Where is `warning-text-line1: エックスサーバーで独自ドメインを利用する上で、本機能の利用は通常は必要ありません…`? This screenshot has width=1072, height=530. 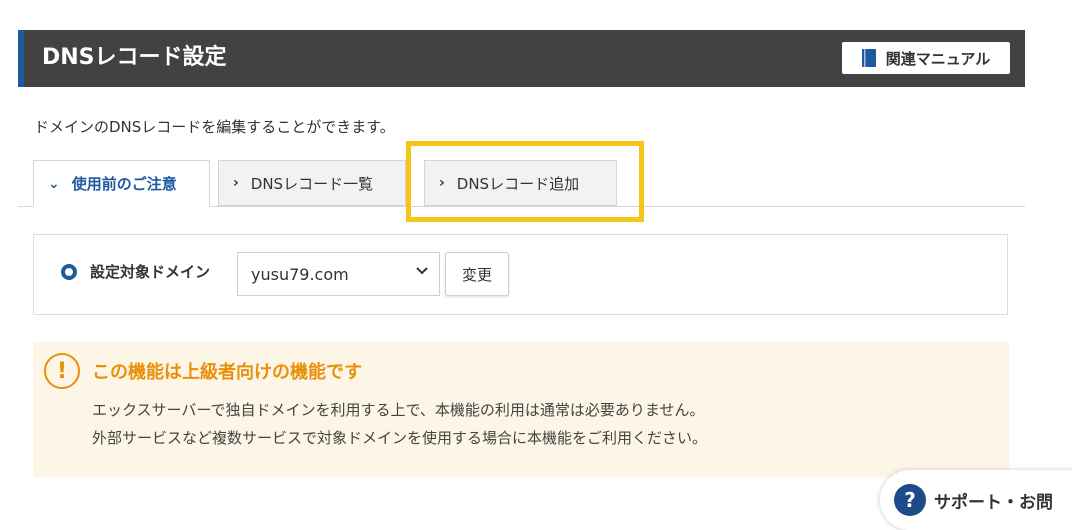
warning-text-line1: エックスサーバーで独自ドメインを利用する上で、本機能の利用は通常は必要ありません… is located at coordinates (398, 410).